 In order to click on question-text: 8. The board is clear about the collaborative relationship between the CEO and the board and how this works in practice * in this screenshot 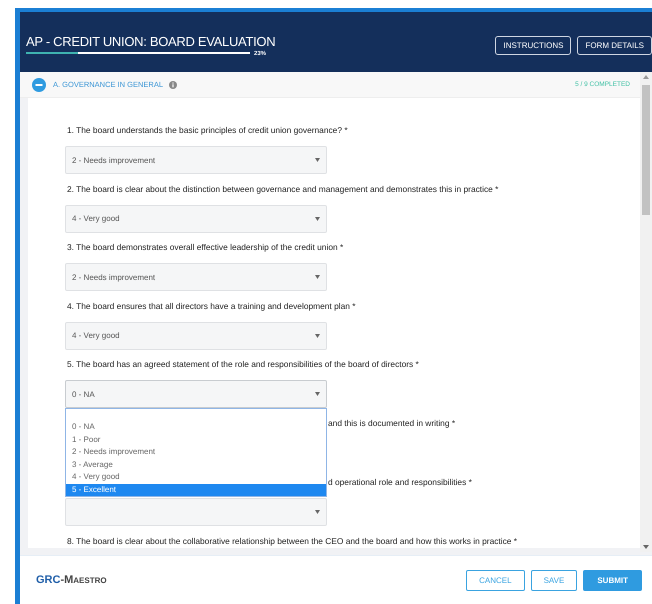, I will do `click(292, 541)`.